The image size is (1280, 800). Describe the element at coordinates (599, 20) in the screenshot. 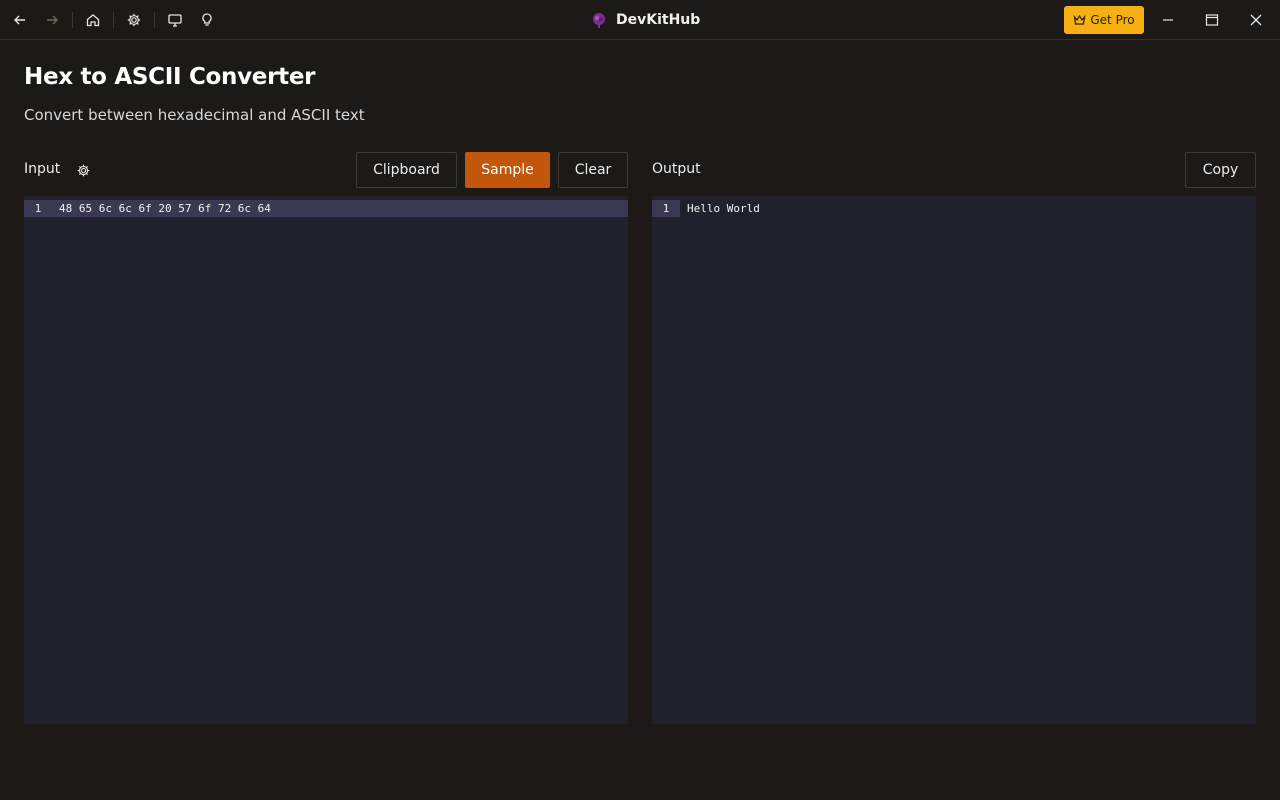

I see `app-logo-icon` at that location.